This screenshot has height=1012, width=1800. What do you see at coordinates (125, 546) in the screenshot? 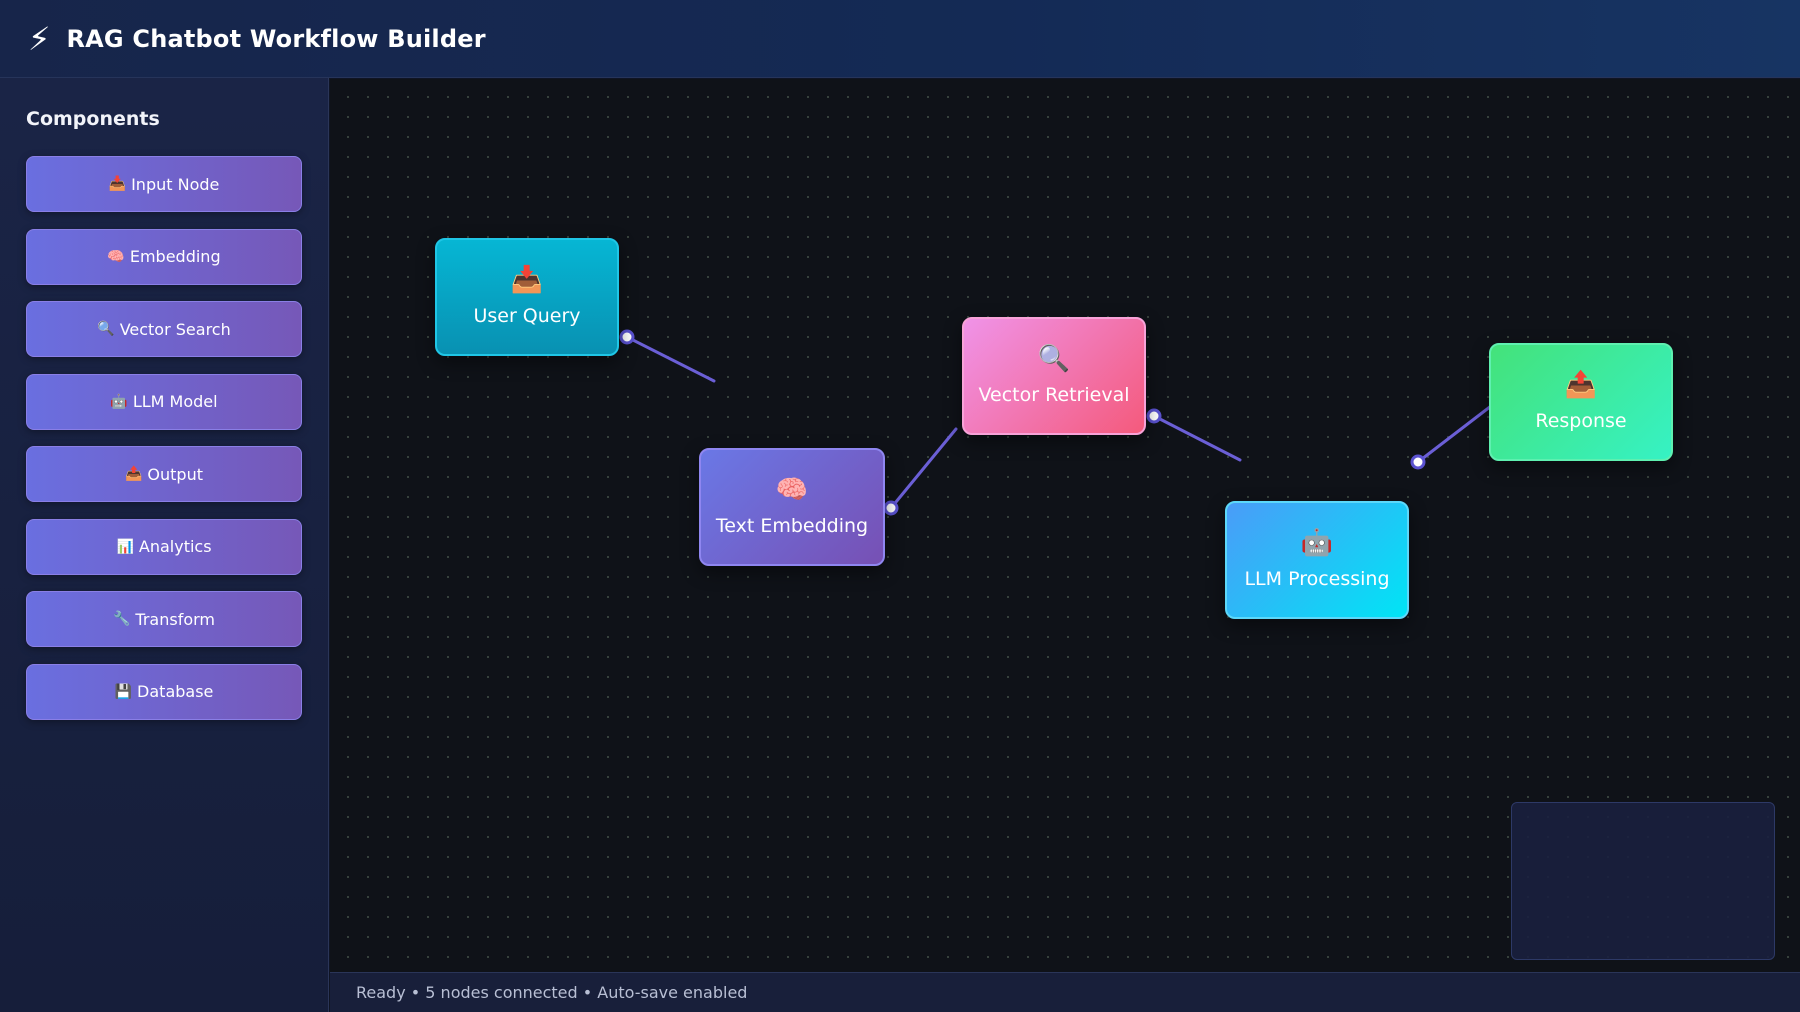
I see `bar-chart-icon: 📊` at bounding box center [125, 546].